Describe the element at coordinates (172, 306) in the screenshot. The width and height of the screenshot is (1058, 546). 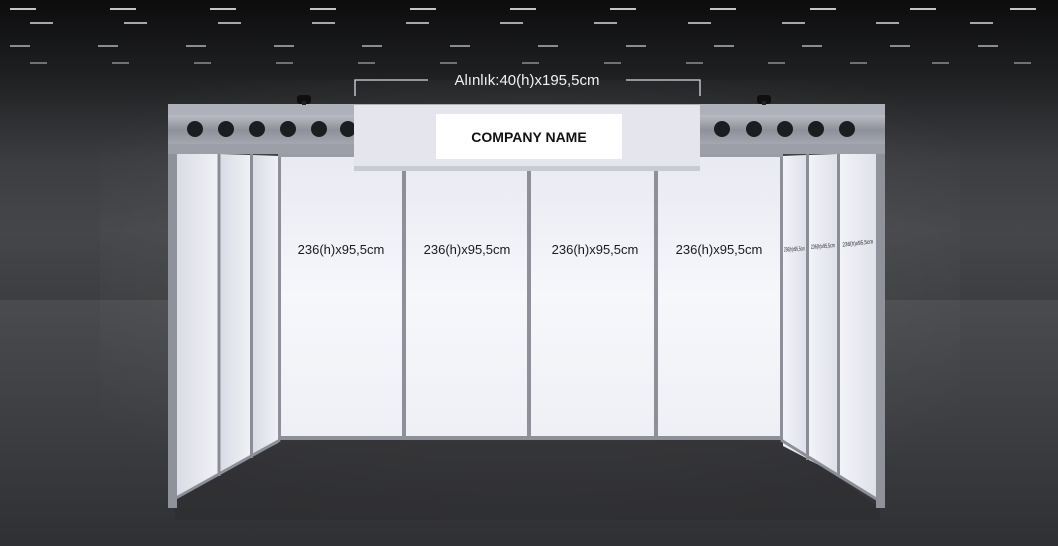
I see `left-front-post` at that location.